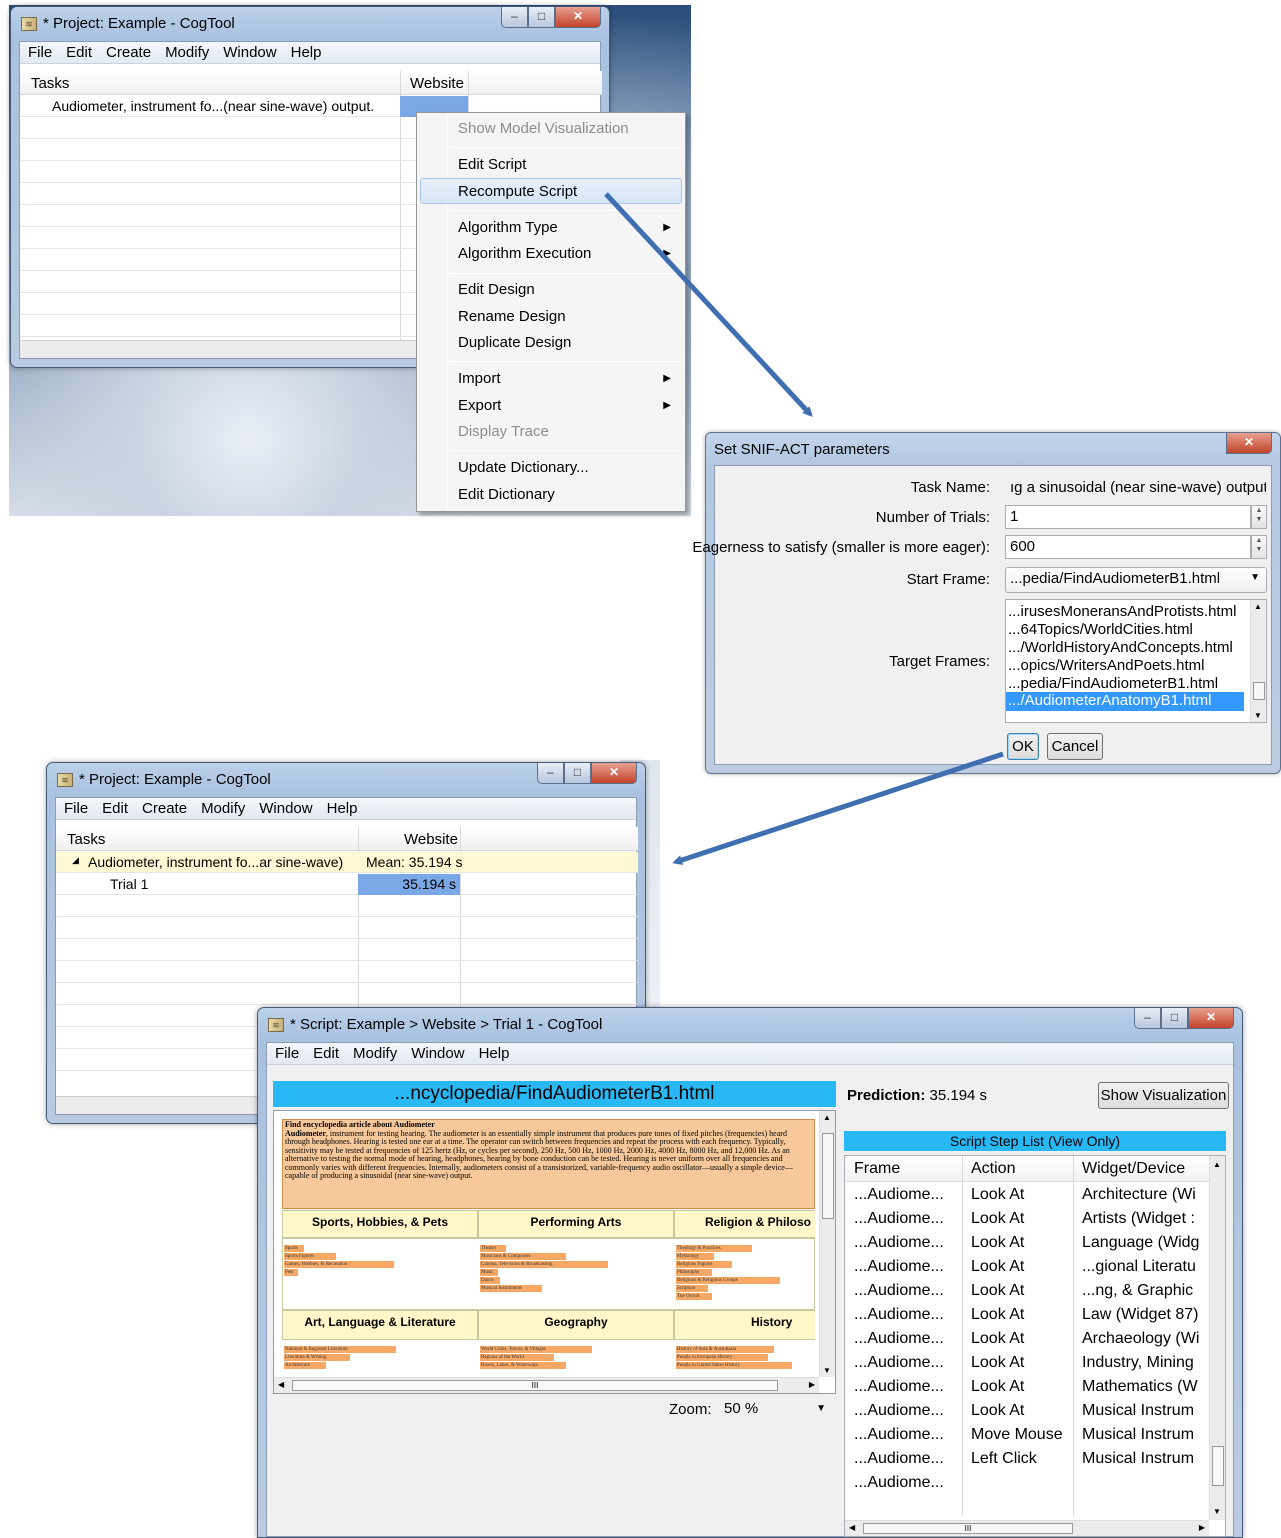 The image size is (1281, 1538). I want to click on menu-item-import: Import, so click(479, 378).